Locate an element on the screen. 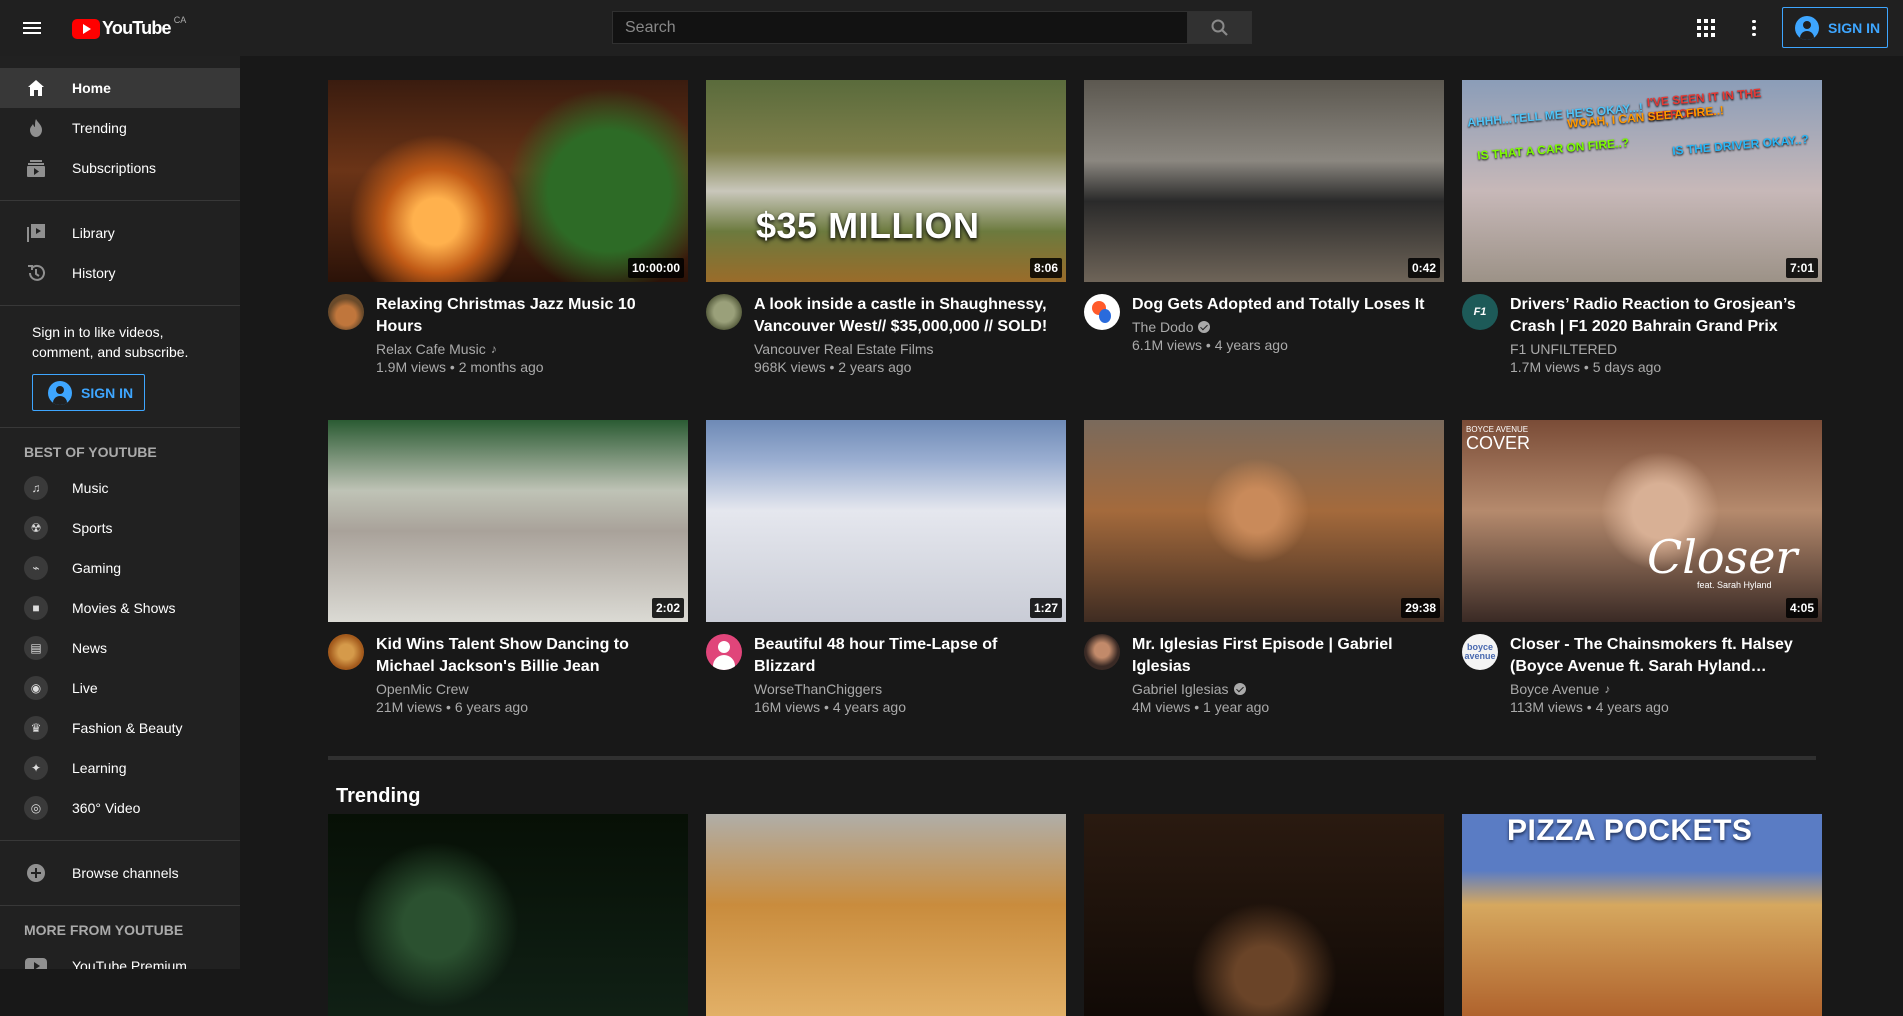 Image resolution: width=1903 pixels, height=1016 pixels. sidebar-item-music: ♫ Music is located at coordinates (120, 488).